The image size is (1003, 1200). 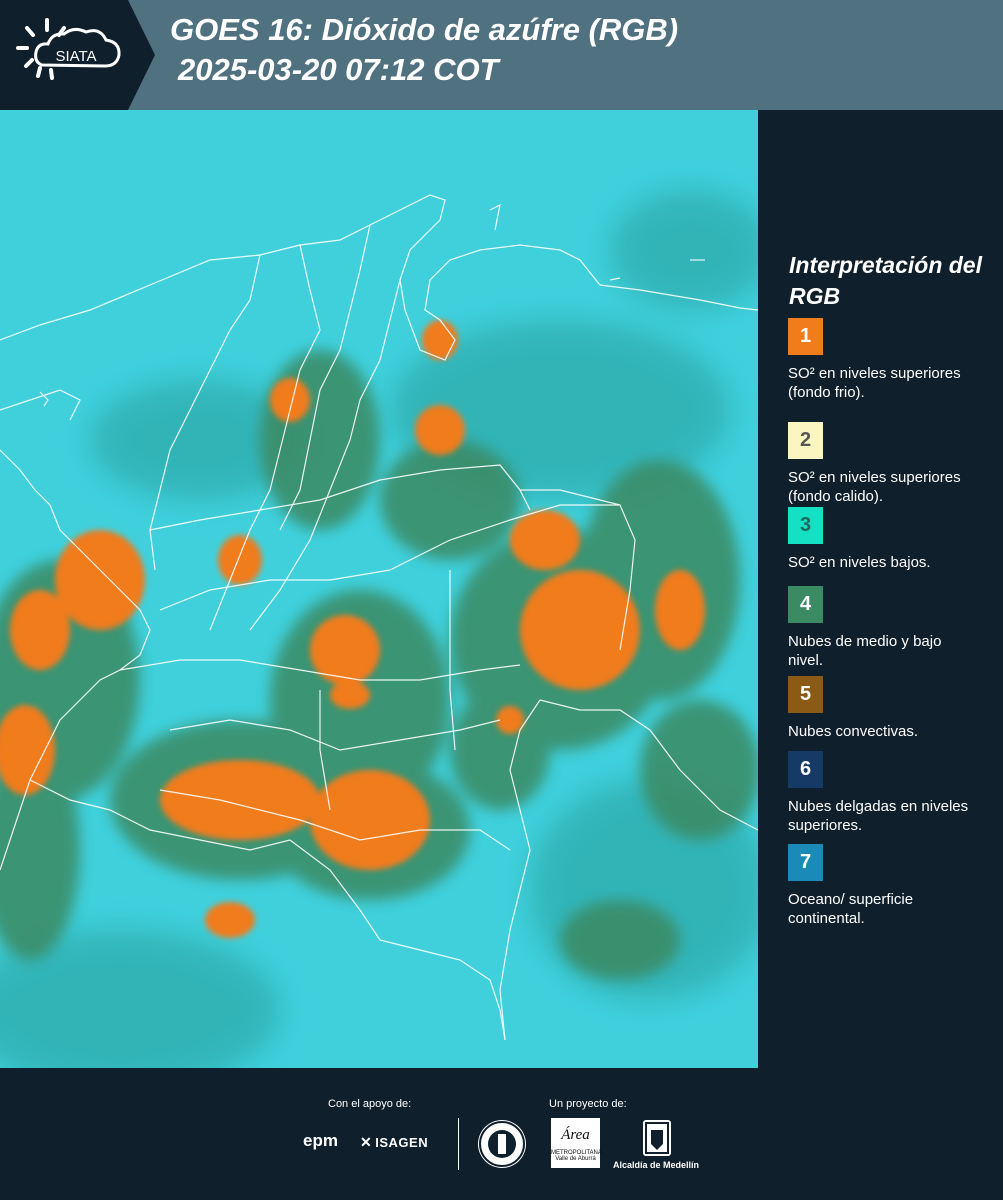 I want to click on legend-swatch: 5, so click(x=805, y=694).